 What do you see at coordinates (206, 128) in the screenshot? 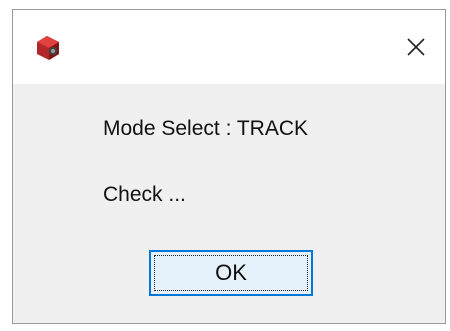
I see `message-mode-select: Mode Select : TRACK` at bounding box center [206, 128].